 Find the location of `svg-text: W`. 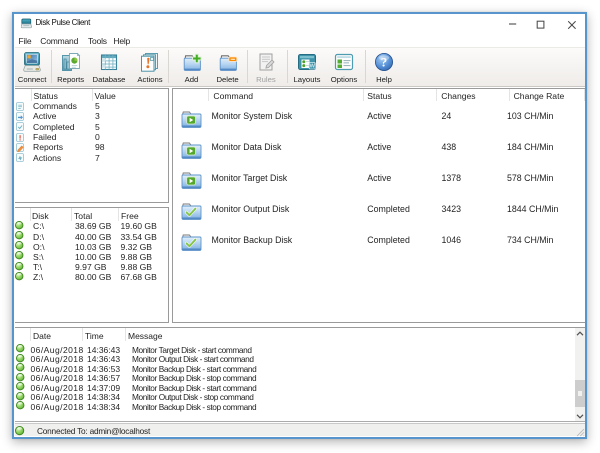

svg-text: W is located at coordinates (313, 67).